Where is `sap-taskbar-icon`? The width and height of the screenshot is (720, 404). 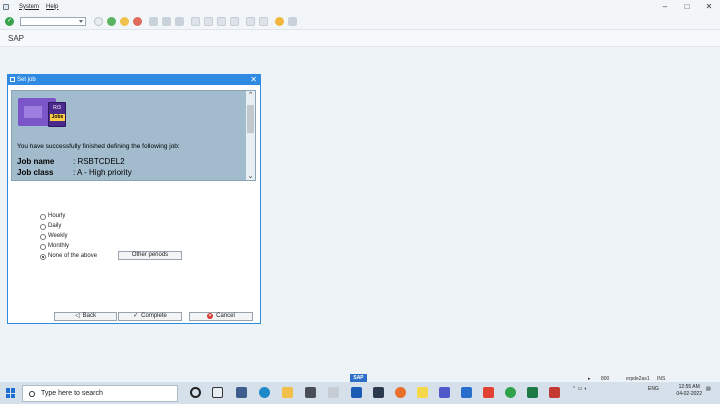
sap-taskbar-icon is located at coordinates (356, 392).